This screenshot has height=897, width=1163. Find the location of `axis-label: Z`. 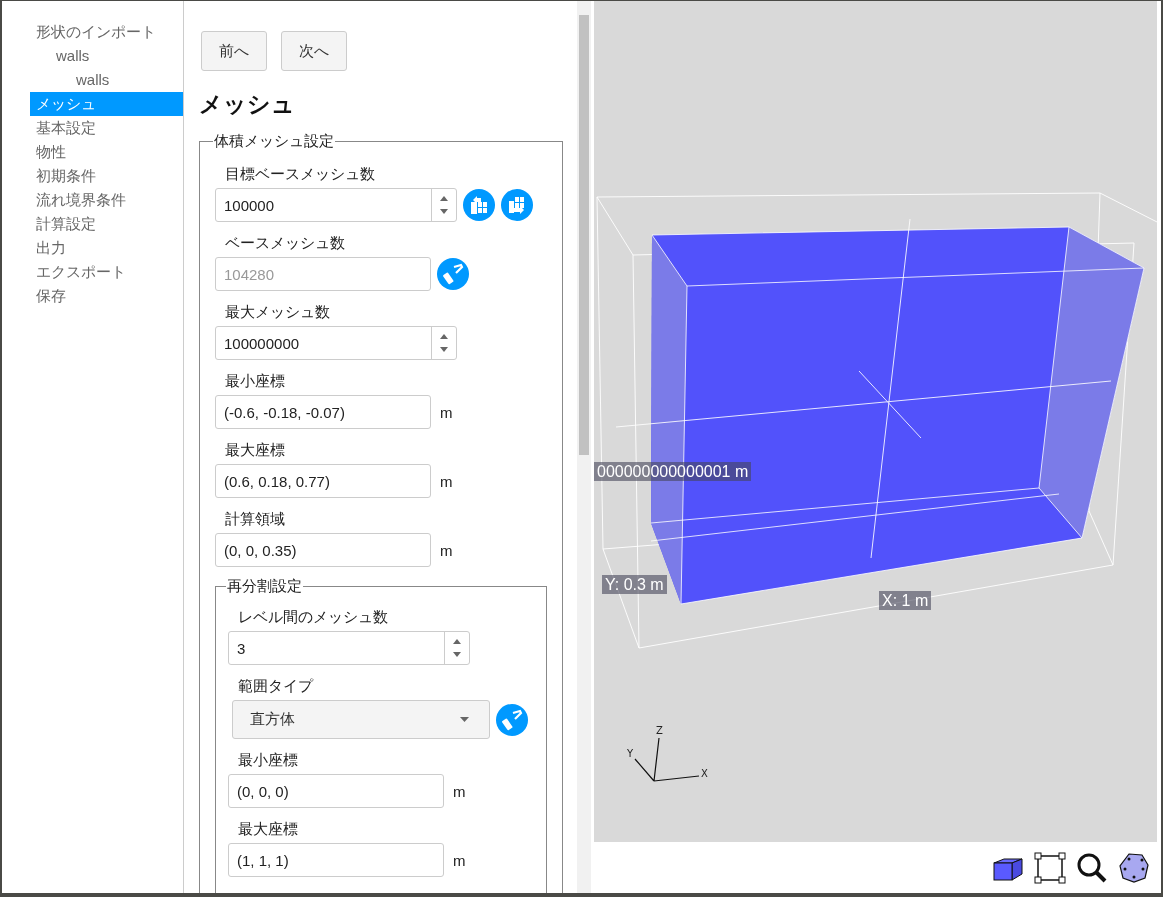

axis-label: Z is located at coordinates (659, 730).